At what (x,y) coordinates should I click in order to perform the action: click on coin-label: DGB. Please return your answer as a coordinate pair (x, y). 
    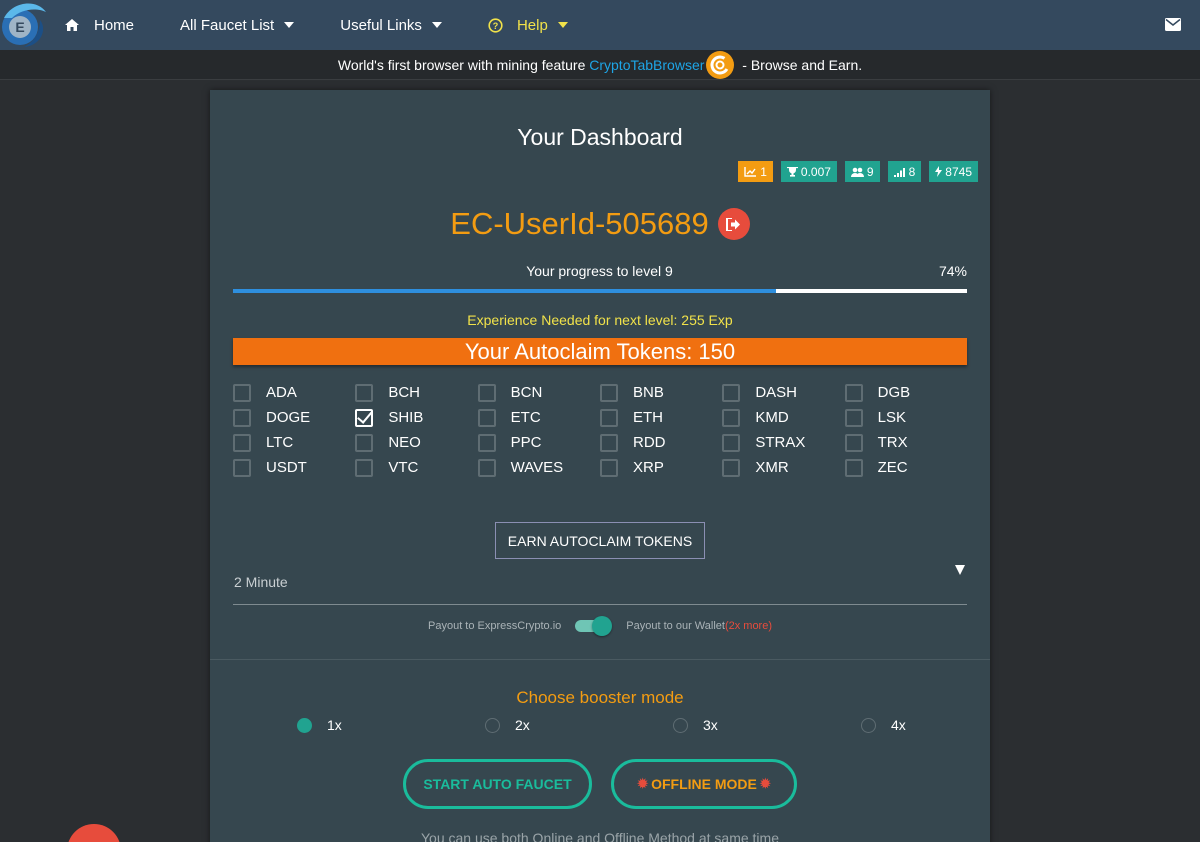
    Looking at the image, I should click on (894, 392).